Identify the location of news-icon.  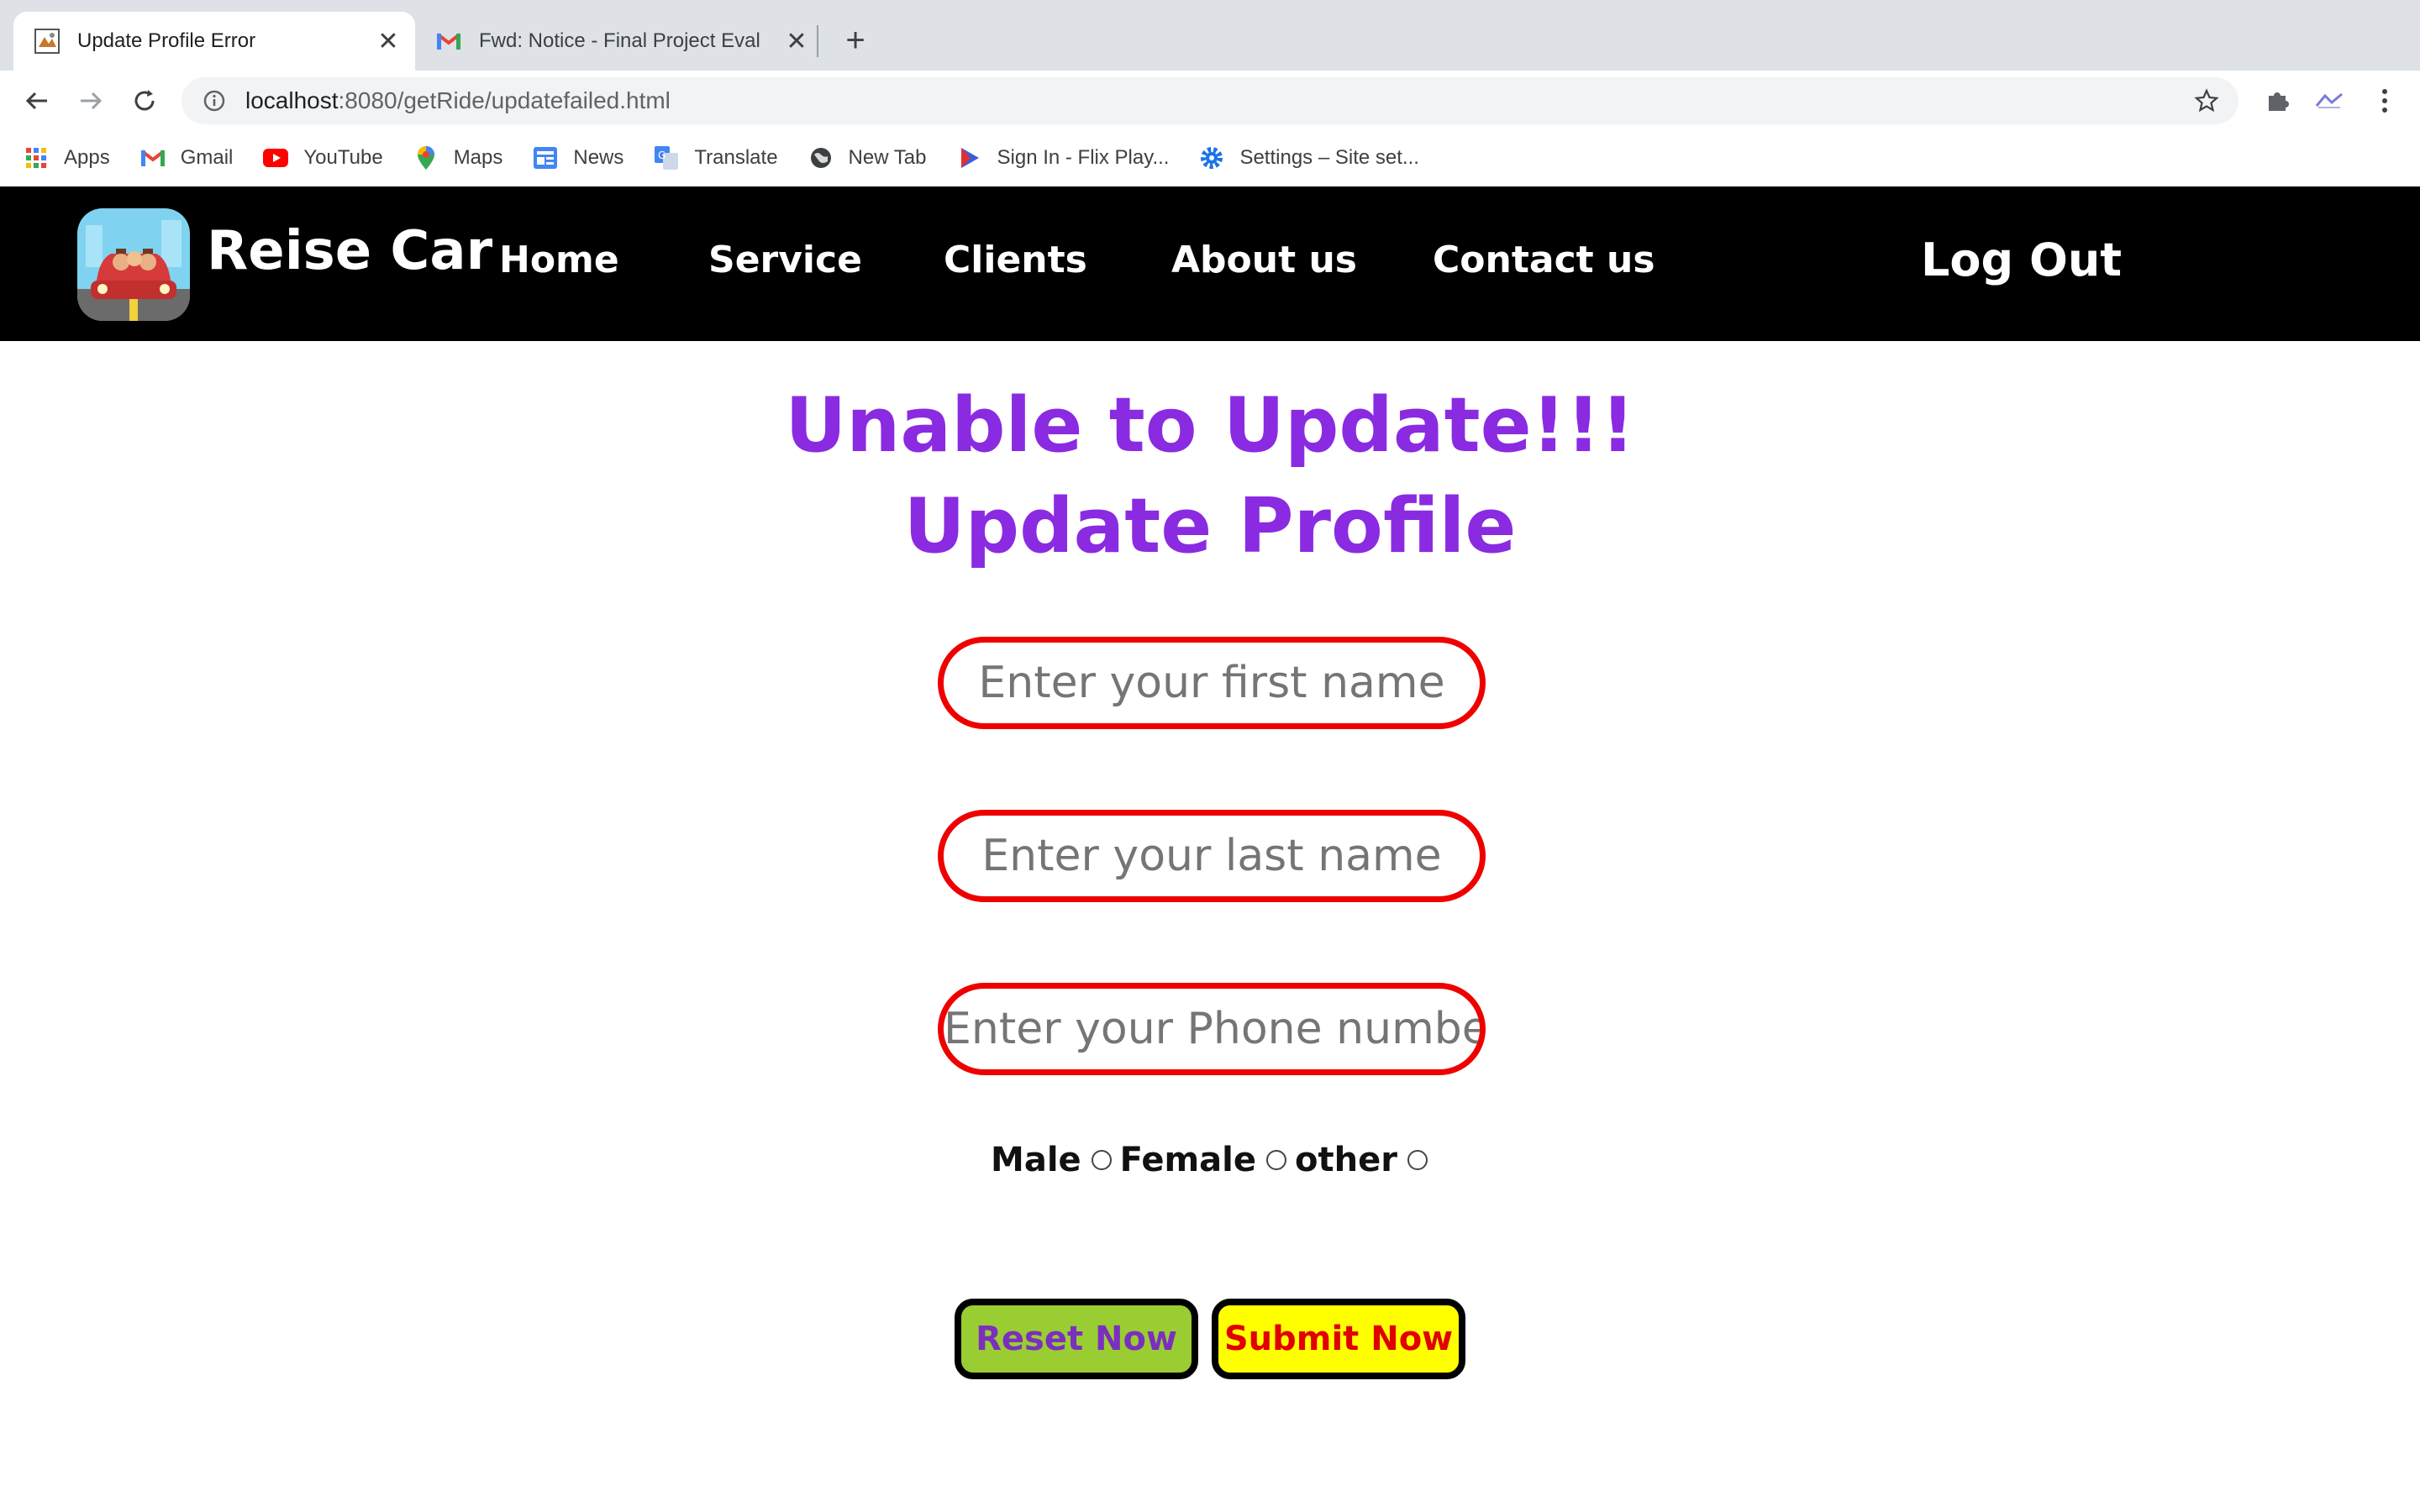
(545, 158).